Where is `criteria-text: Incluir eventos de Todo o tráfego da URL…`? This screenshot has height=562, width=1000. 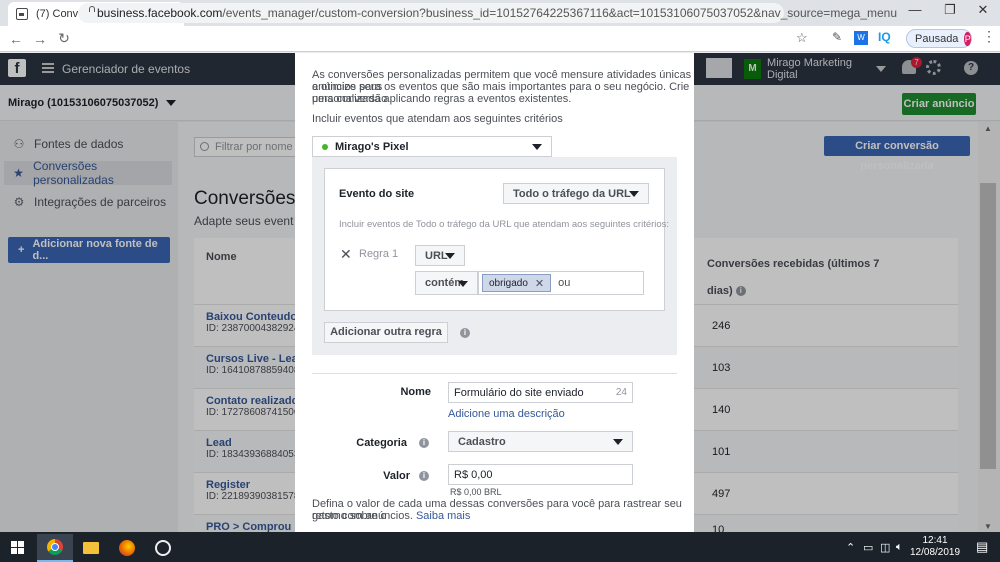 criteria-text: Incluir eventos de Todo o tráfego da URL… is located at coordinates (504, 224).